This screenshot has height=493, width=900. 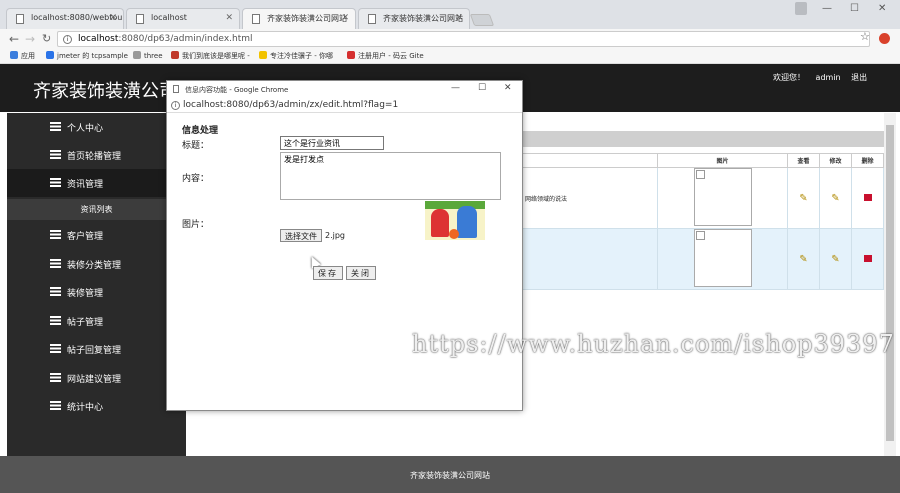 I want to click on content-textarea: 发是打发点, so click(x=390, y=176).